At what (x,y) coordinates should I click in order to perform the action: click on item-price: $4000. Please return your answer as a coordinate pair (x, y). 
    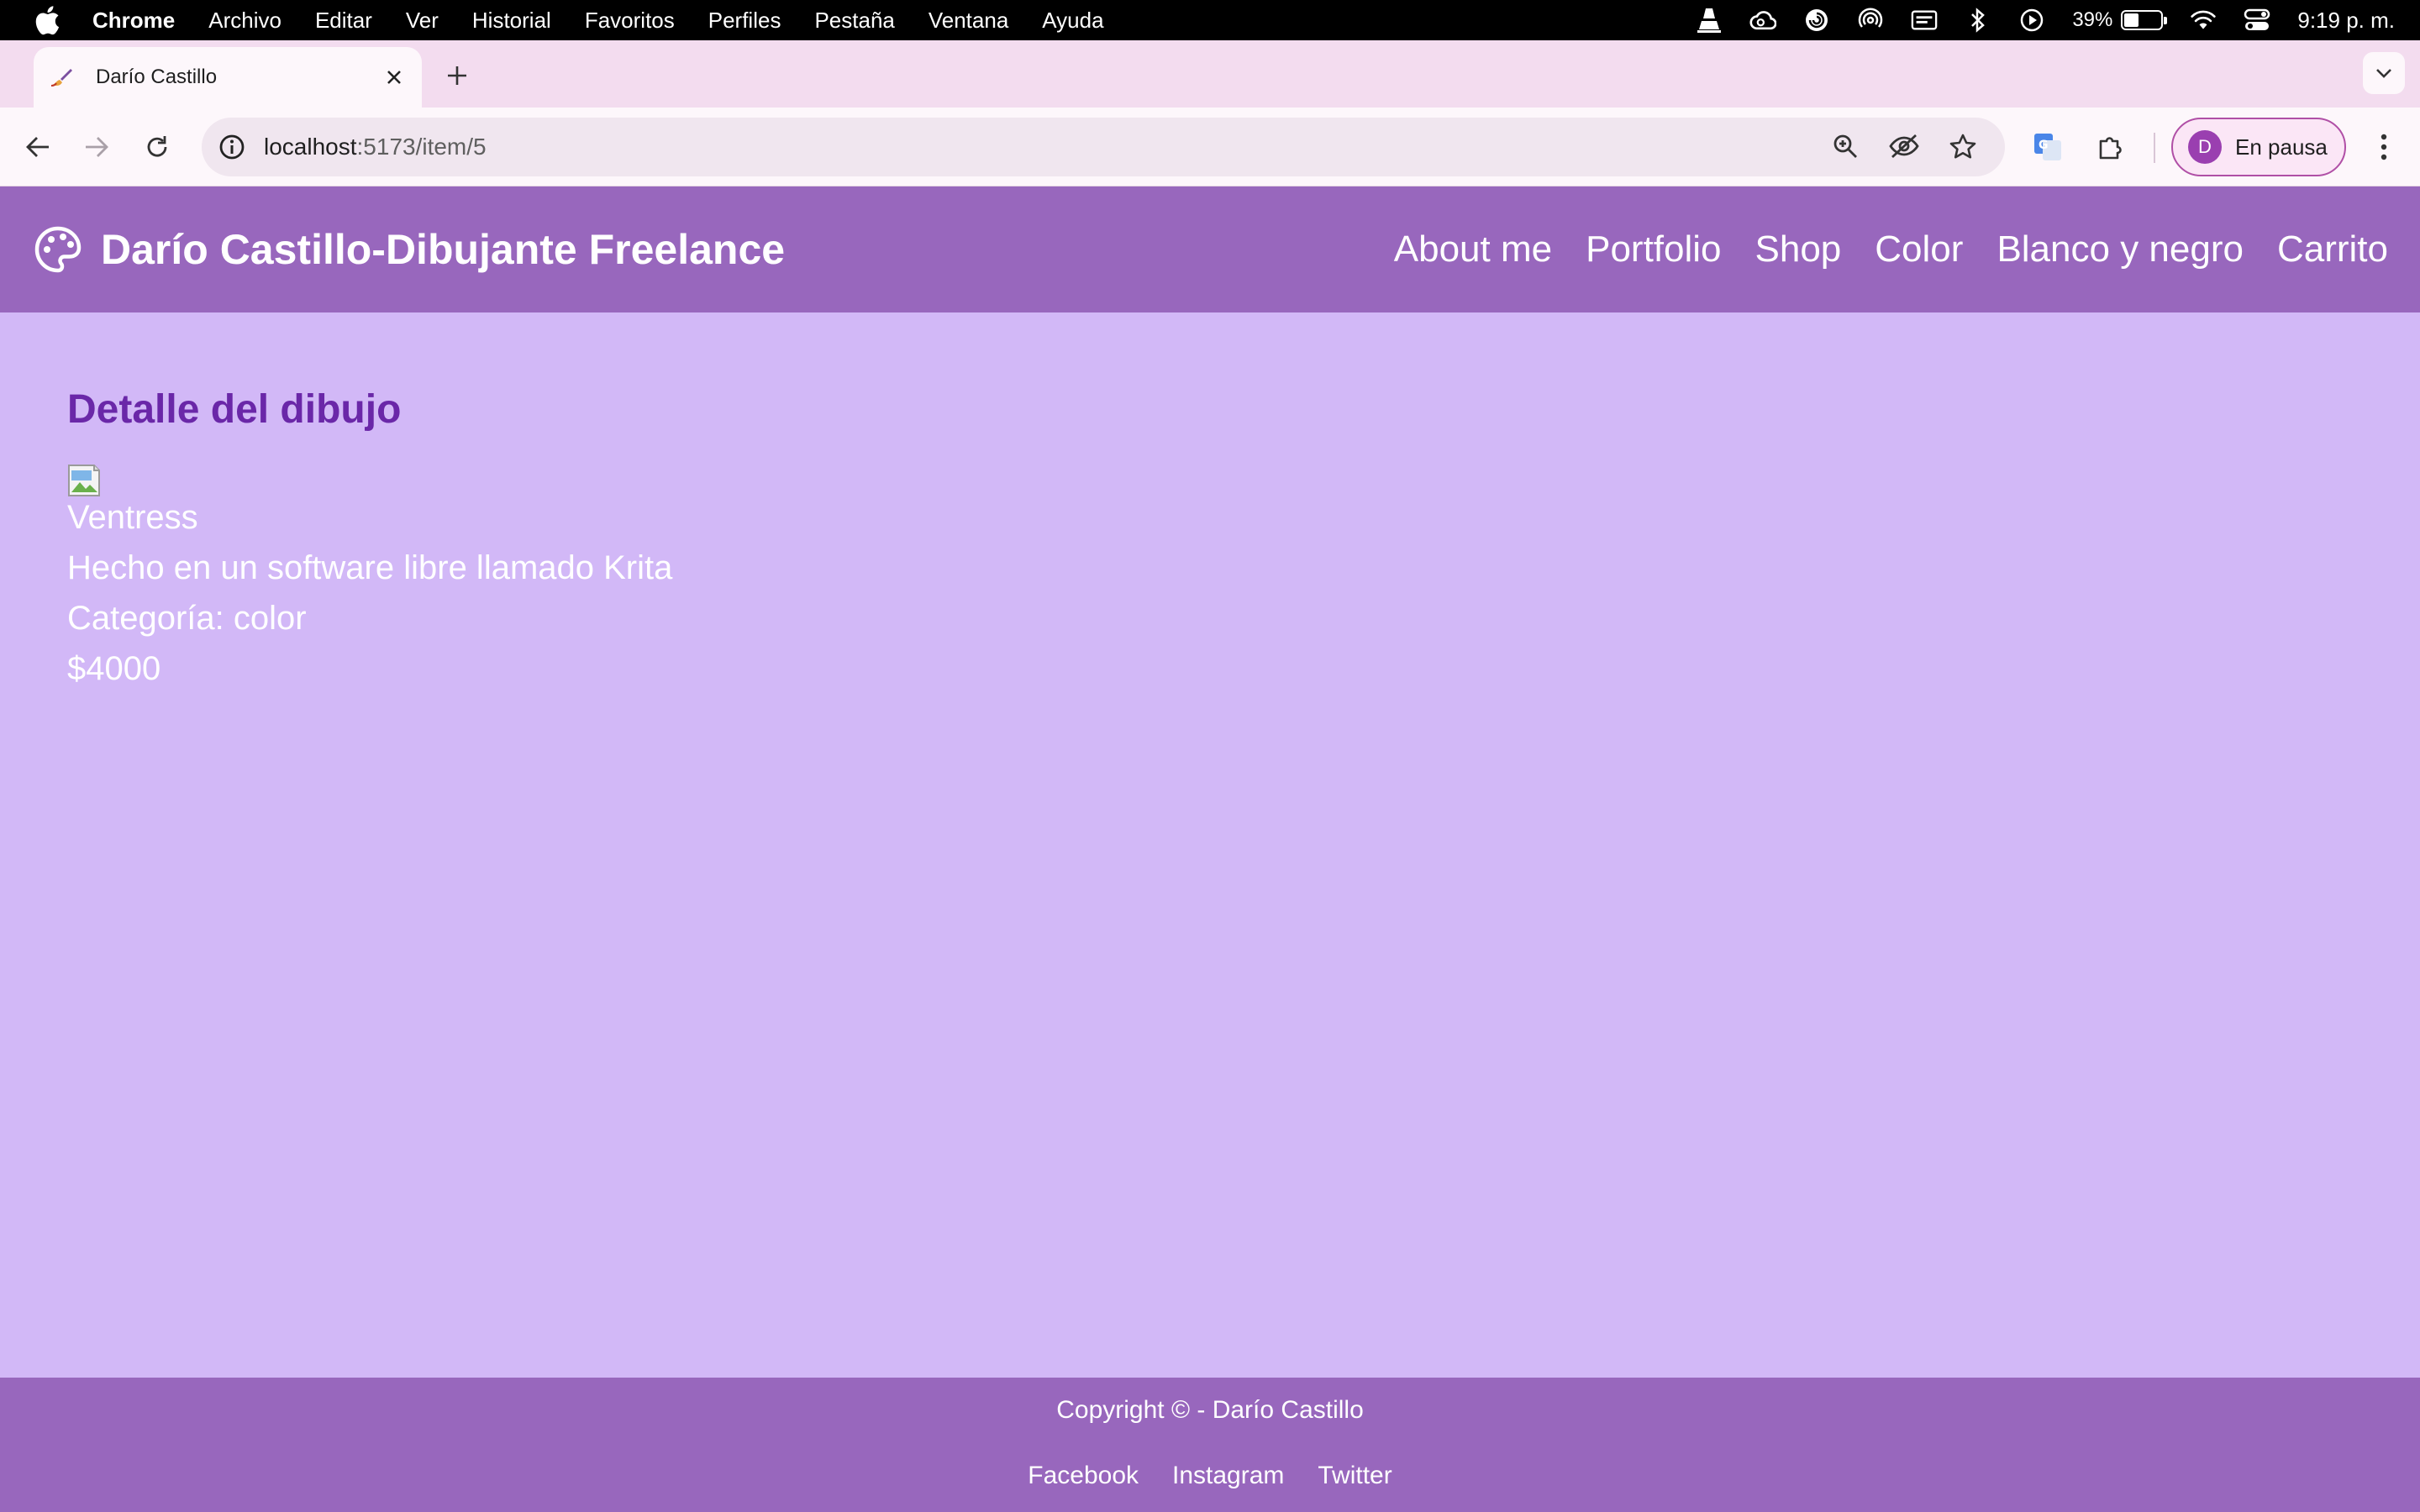
    Looking at the image, I should click on (114, 668).